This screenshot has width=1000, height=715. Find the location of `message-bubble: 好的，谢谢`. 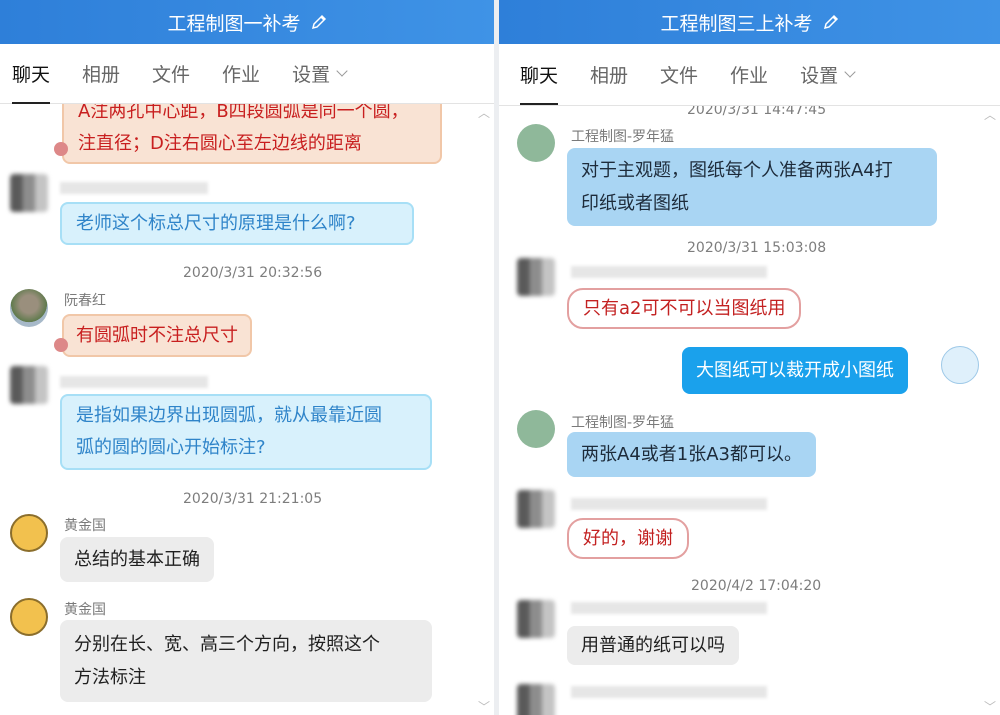

message-bubble: 好的，谢谢 is located at coordinates (628, 538).